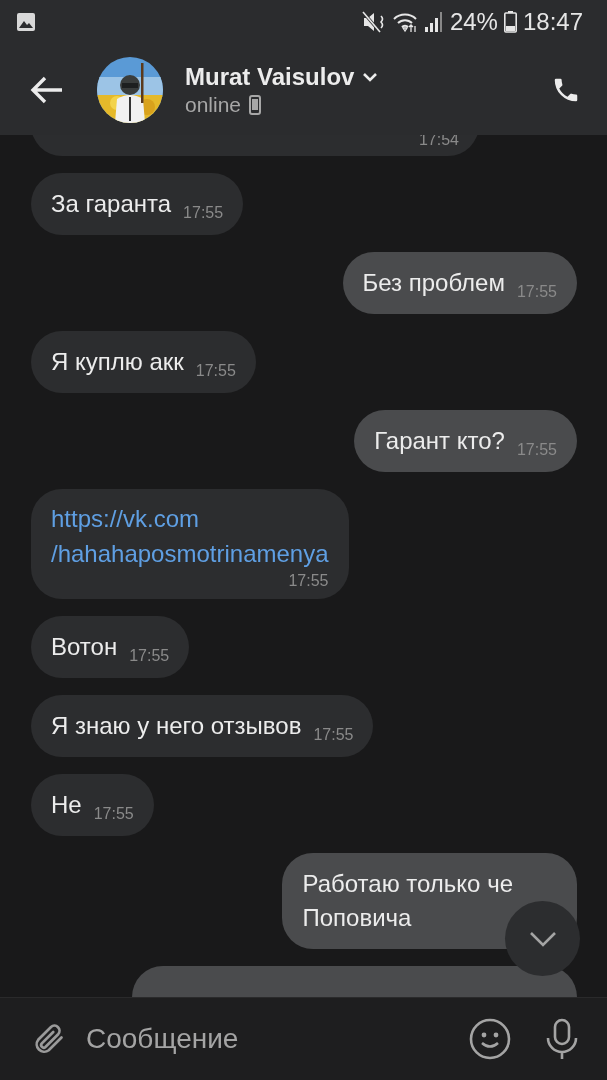 The image size is (607, 1080). Describe the element at coordinates (373, 22) in the screenshot. I see `mute-icon` at that location.